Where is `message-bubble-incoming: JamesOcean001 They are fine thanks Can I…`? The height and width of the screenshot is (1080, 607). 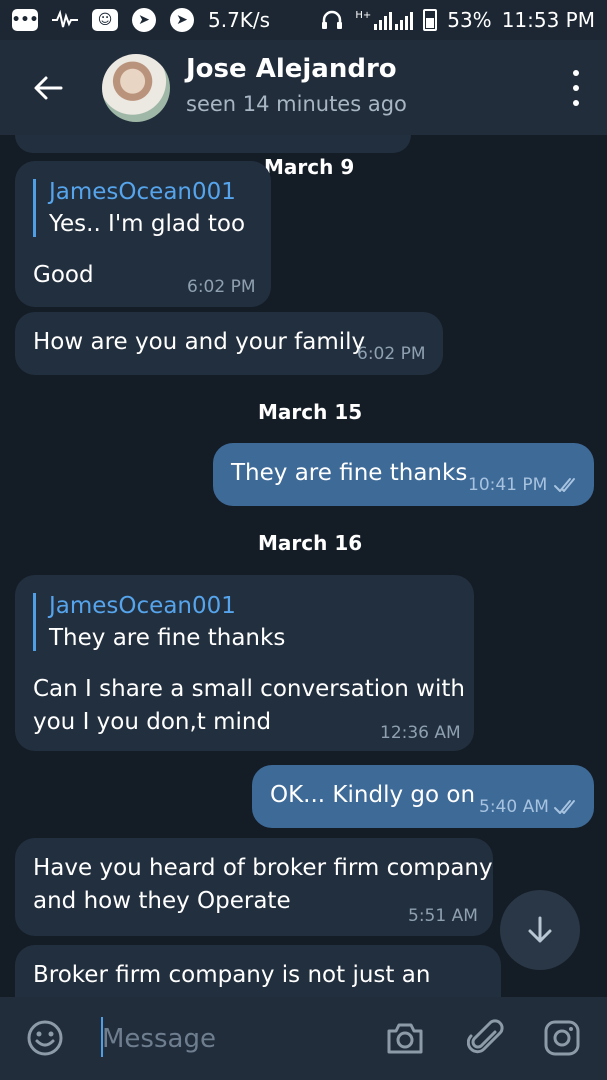
message-bubble-incoming: JamesOcean001 They are fine thanks Can I… is located at coordinates (244, 663).